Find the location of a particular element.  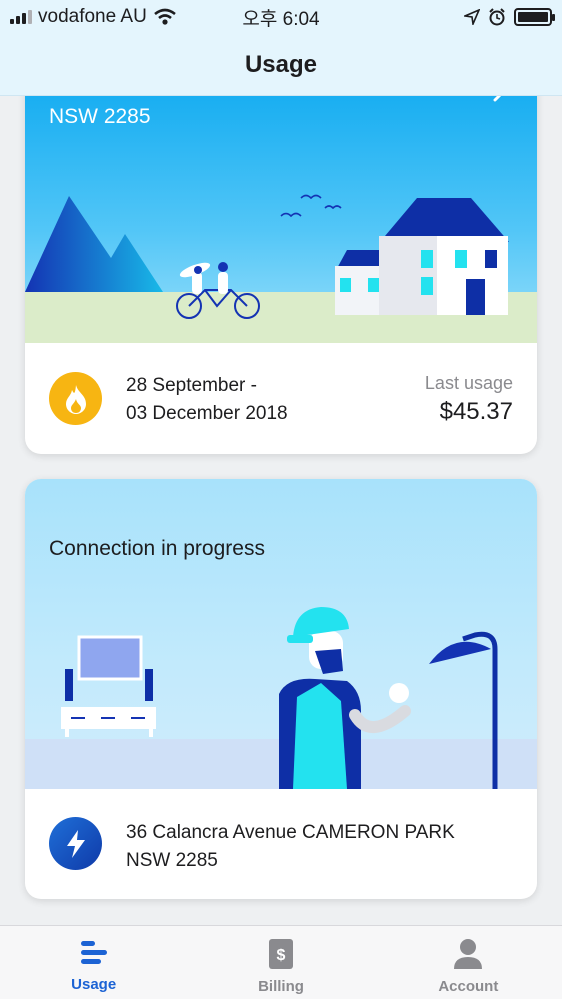

tab-billing: $ Billing is located at coordinates (280, 962).